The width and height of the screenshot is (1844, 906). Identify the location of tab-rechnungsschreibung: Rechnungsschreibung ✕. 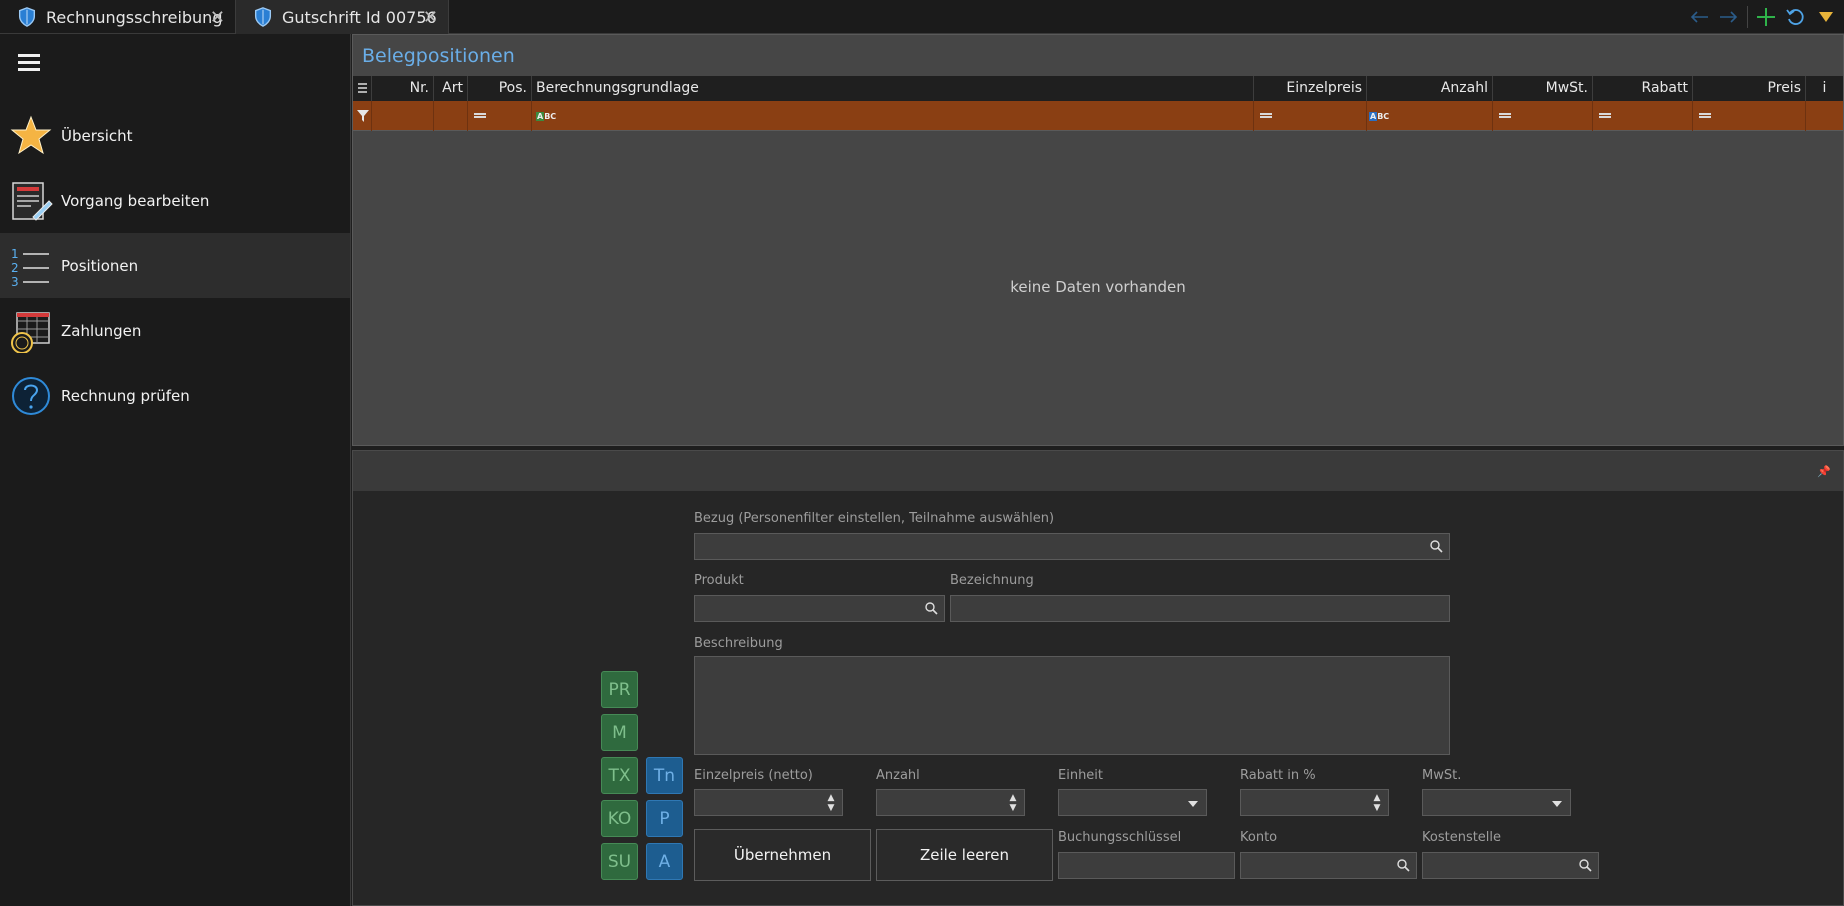
(118, 17).